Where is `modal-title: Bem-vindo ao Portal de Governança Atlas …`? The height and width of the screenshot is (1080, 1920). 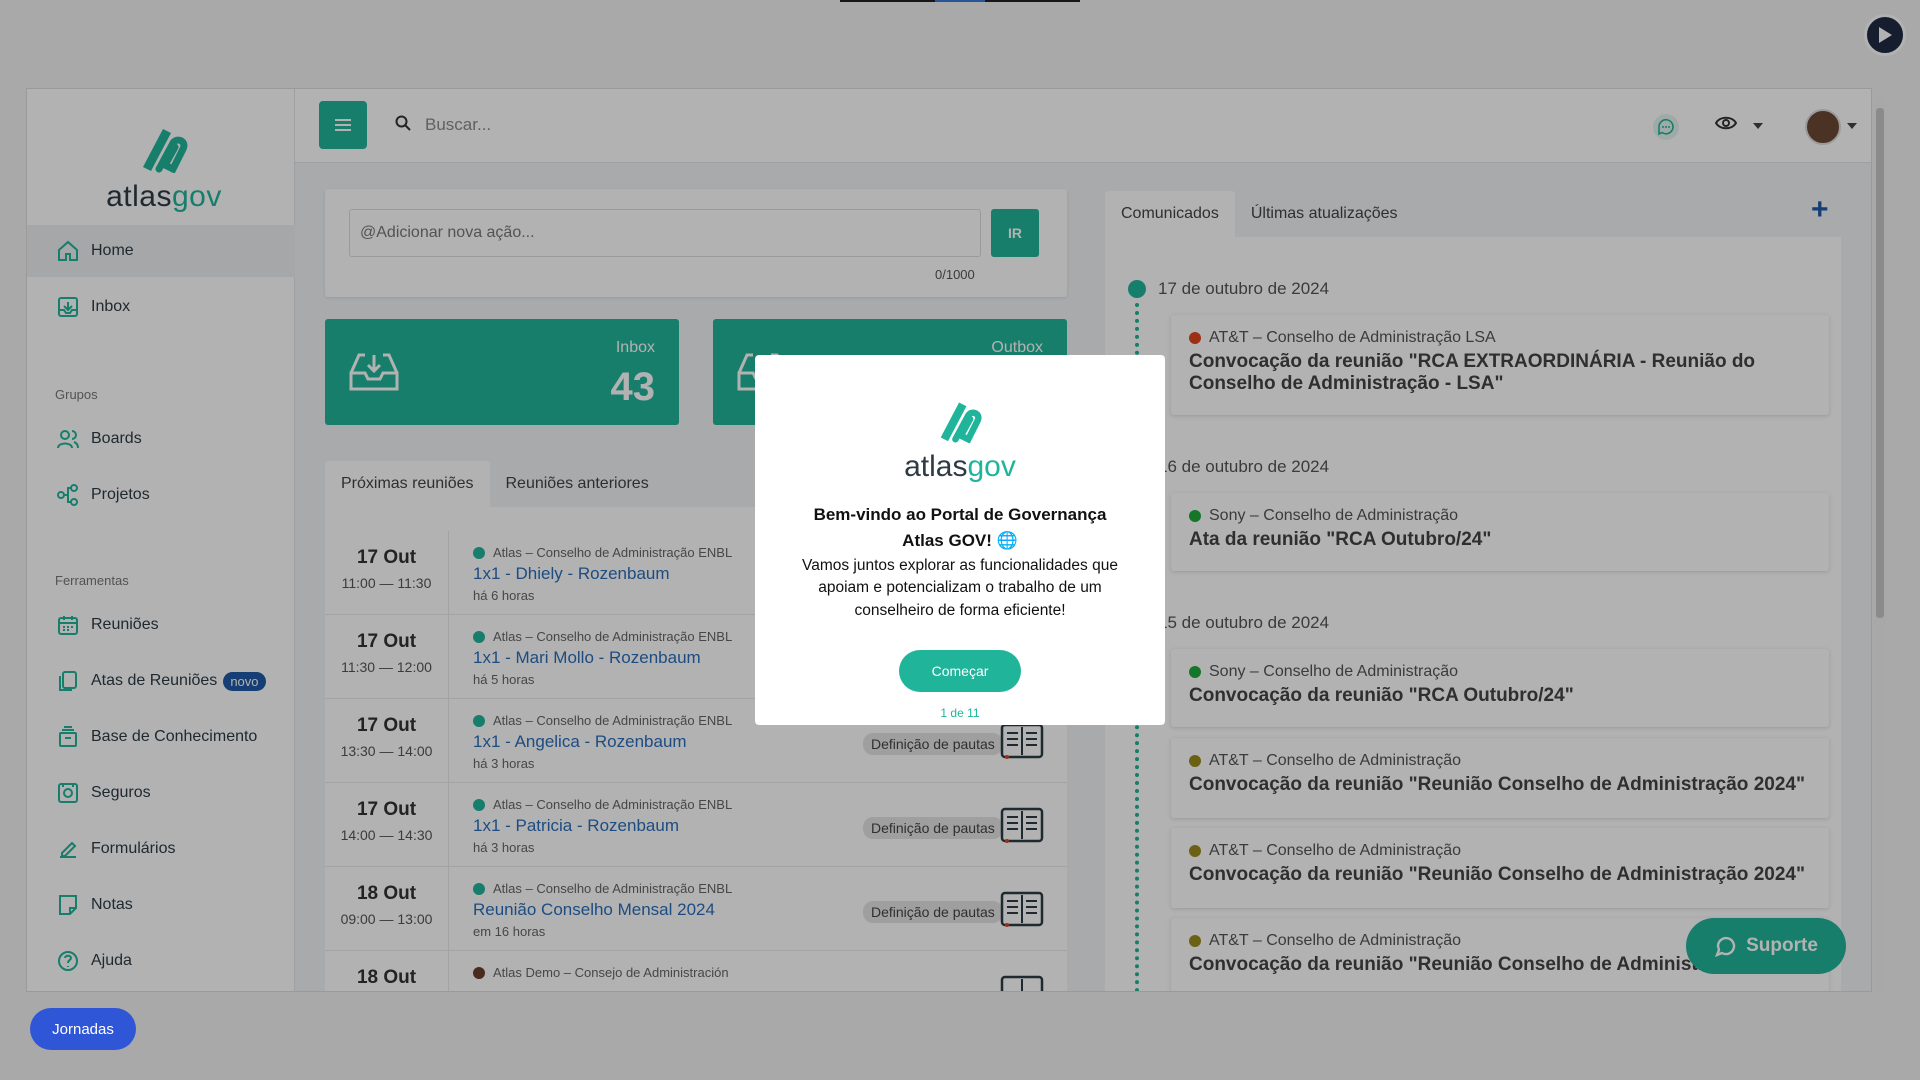
modal-title: Bem-vindo ao Portal de Governança Atlas … is located at coordinates (960, 527).